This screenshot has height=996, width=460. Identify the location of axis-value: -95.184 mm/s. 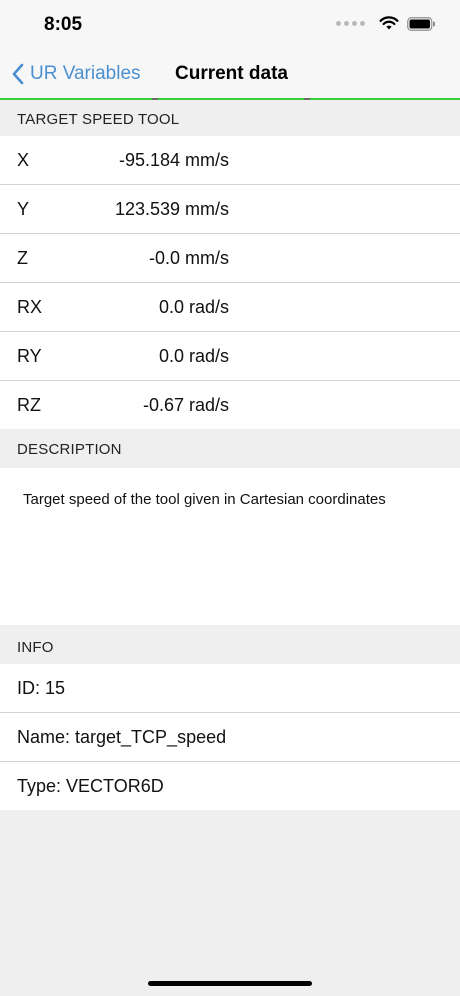
(173, 160).